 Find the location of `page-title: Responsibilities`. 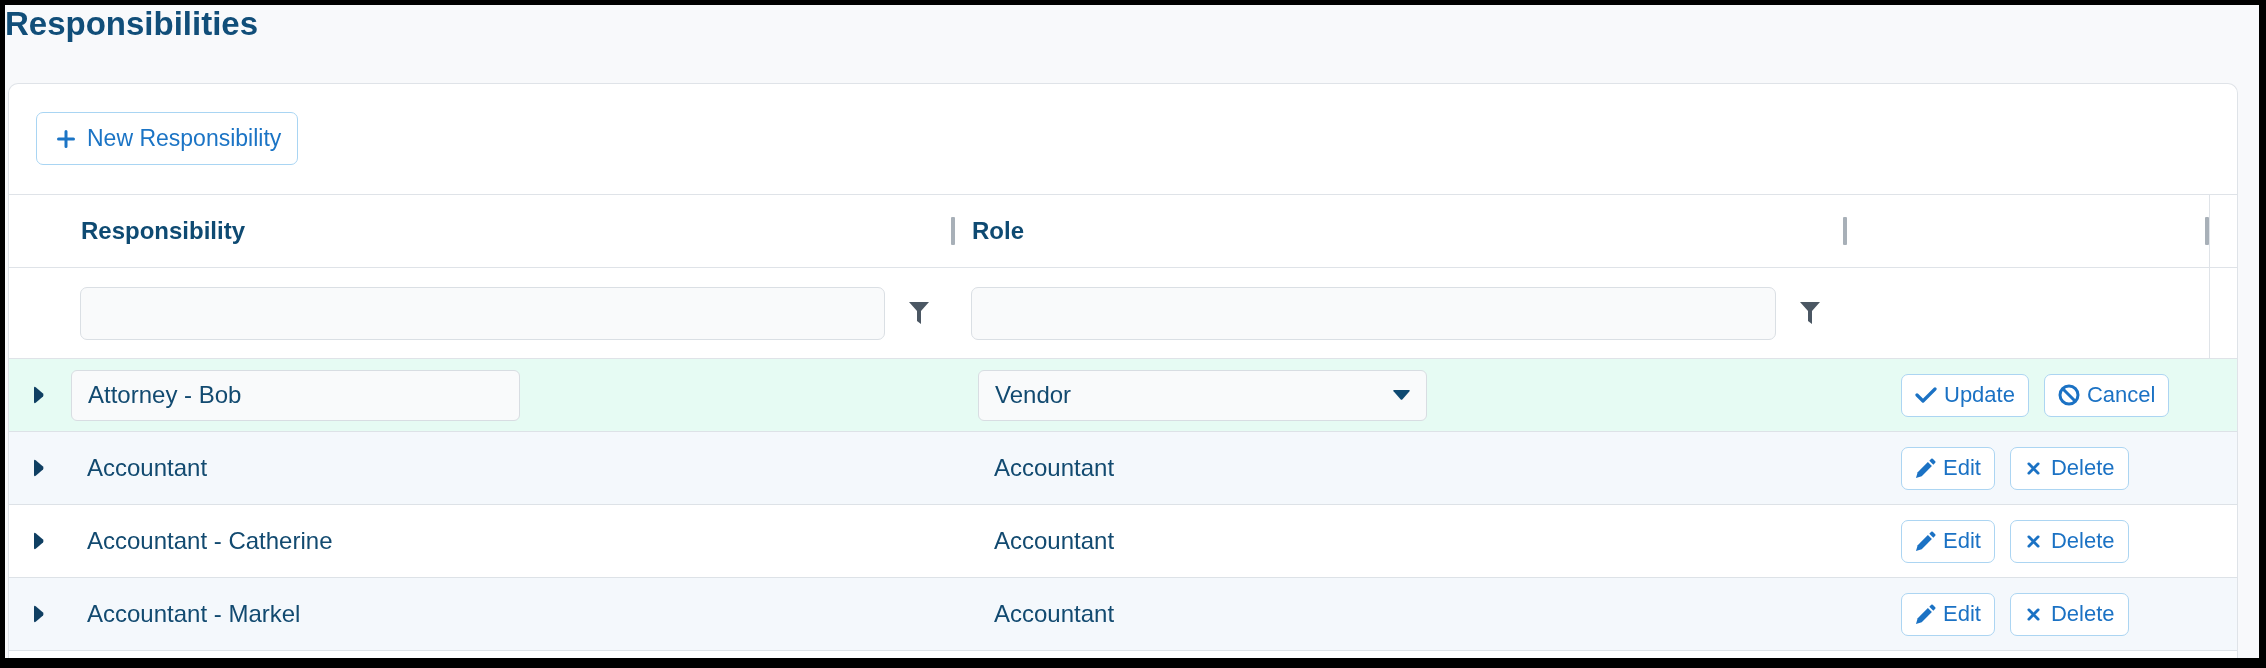

page-title: Responsibilities is located at coordinates (132, 23).